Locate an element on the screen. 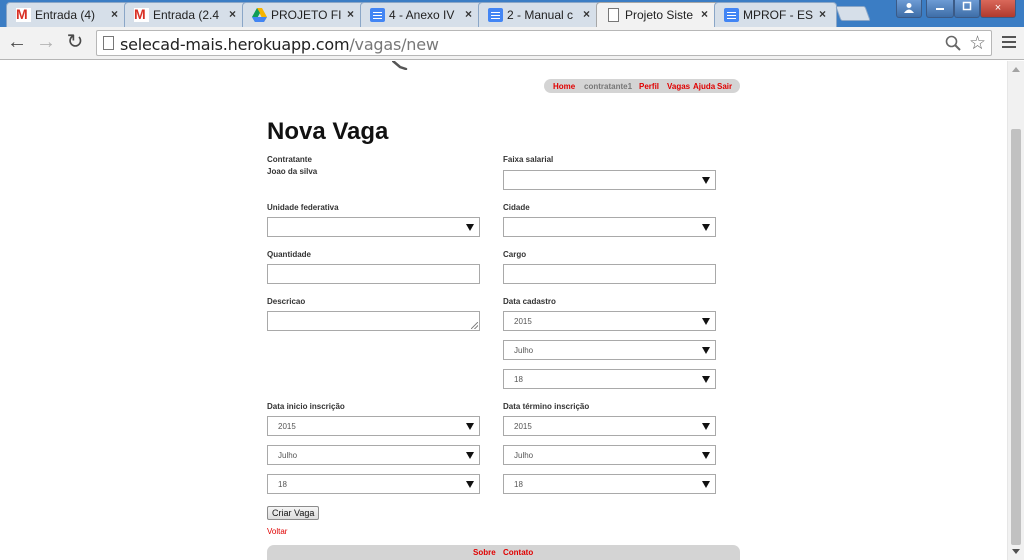  tab-drive-projeto: PROJETO FI × is located at coordinates (303, 14).